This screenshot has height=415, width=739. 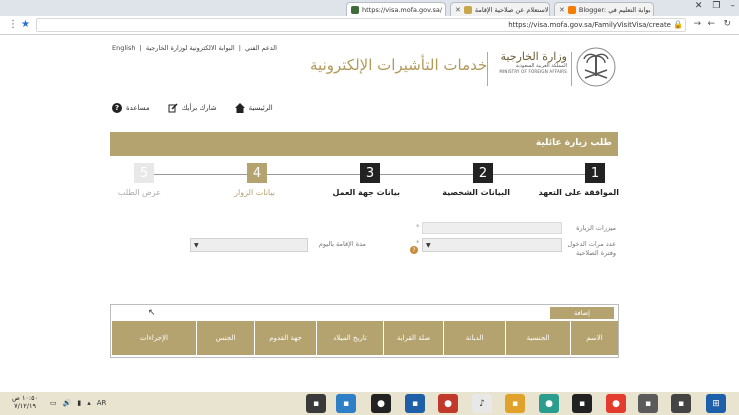 I want to click on tab-label: الاستعلام عن صلاحية الإقامة, so click(x=512, y=9).